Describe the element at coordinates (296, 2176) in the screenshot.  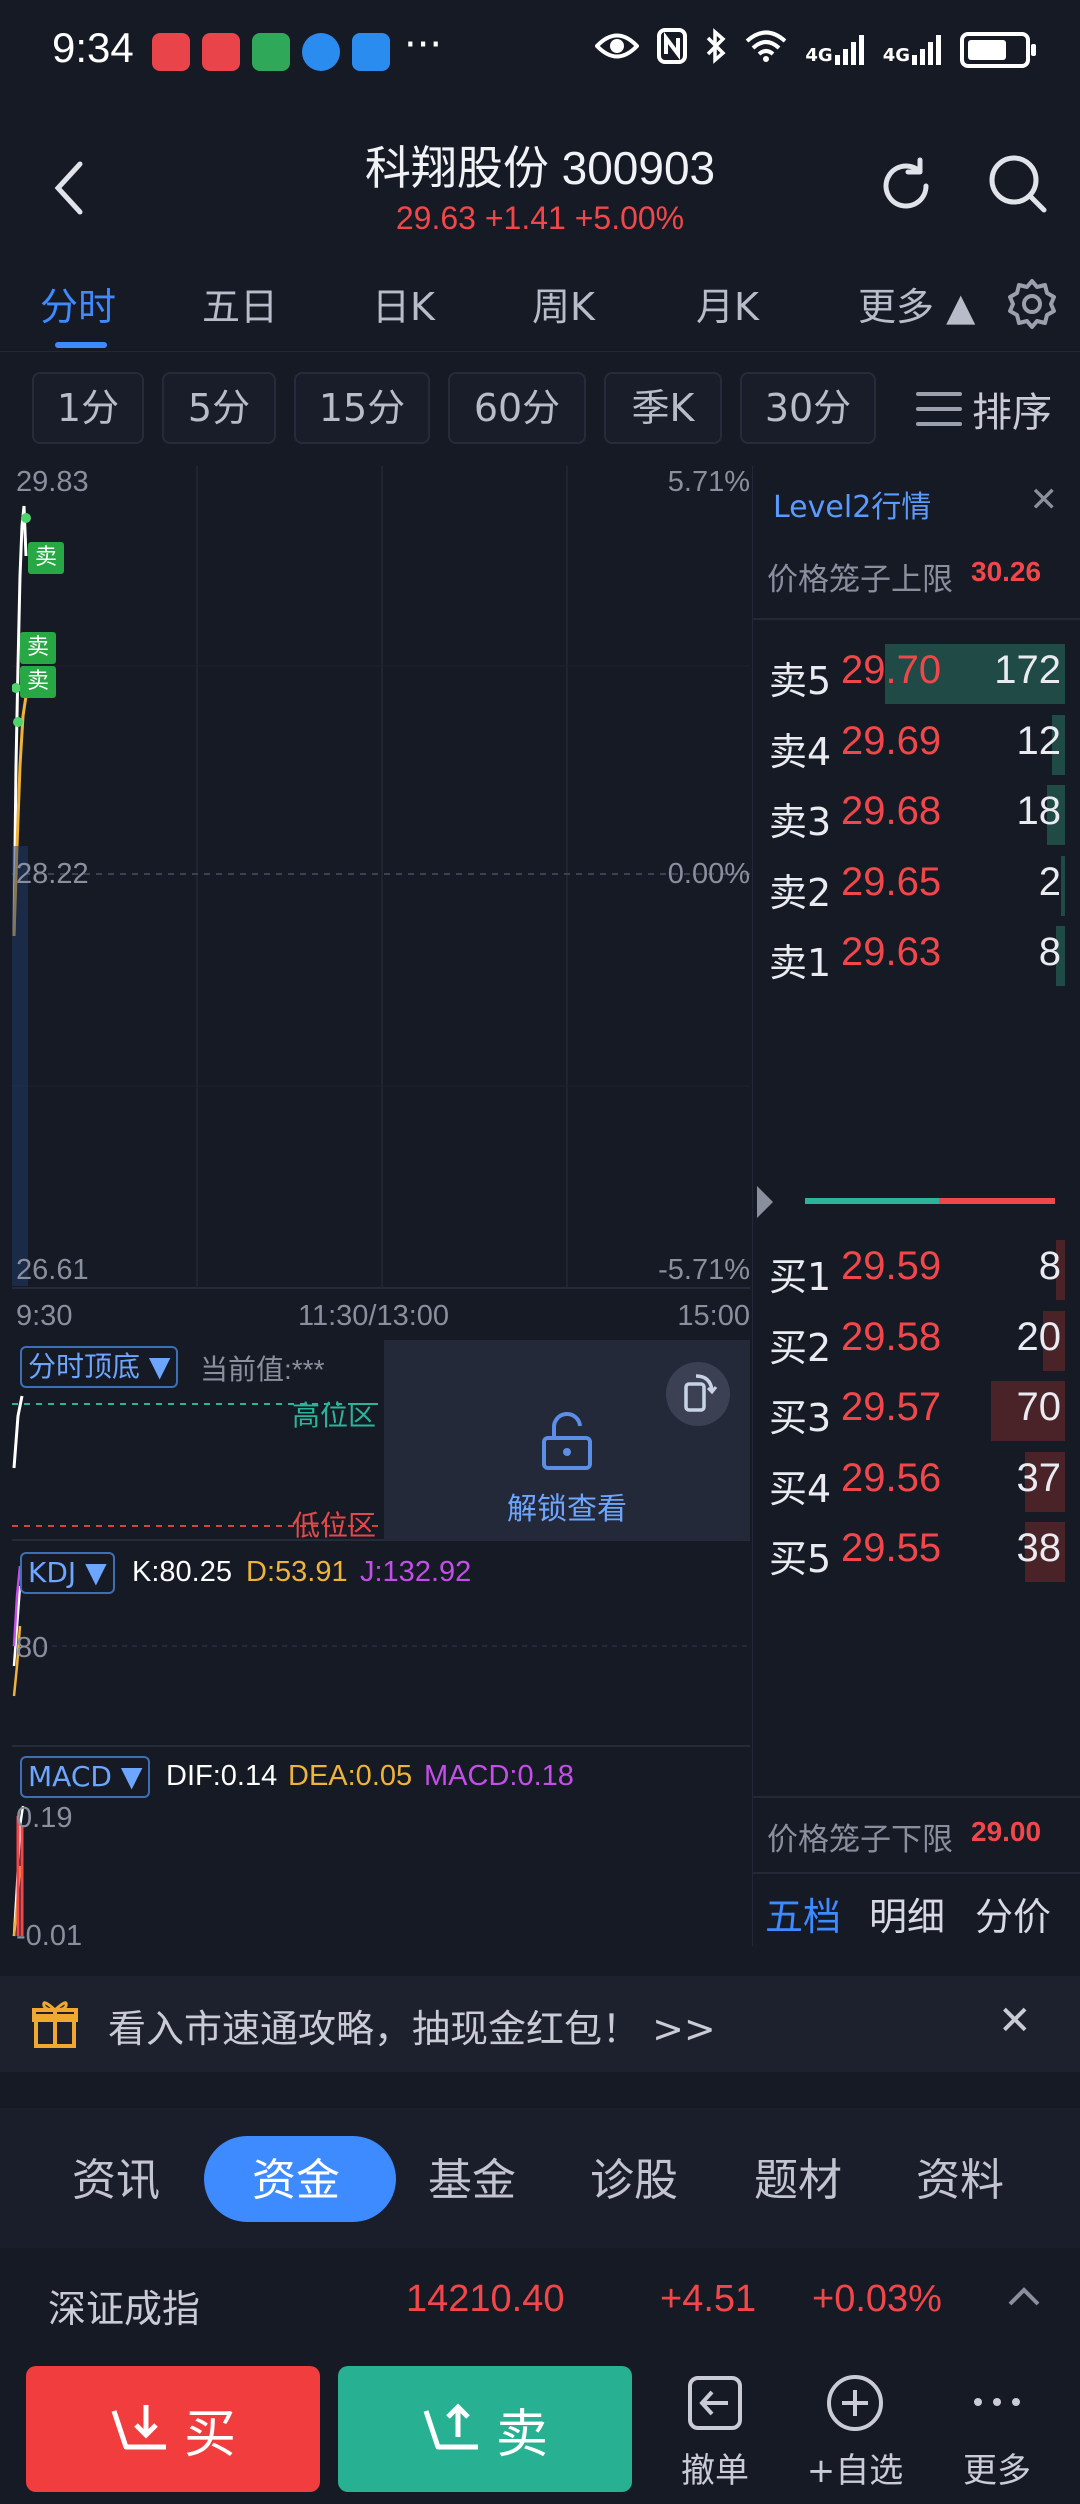
I see `tab-capital: 资金` at that location.